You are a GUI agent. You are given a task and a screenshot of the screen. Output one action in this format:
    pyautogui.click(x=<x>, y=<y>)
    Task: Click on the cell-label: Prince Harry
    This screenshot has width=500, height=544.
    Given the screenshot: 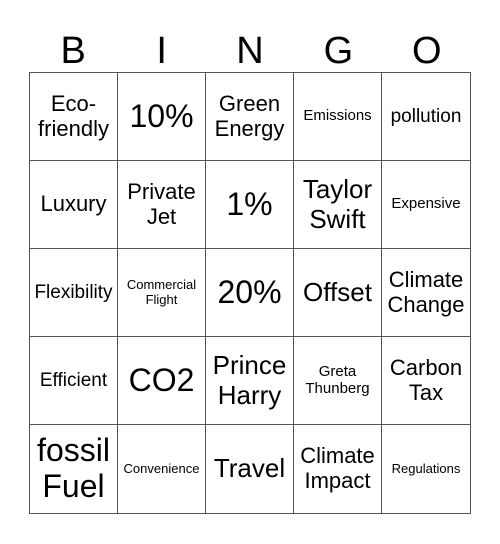 What is the action you would take?
    pyautogui.click(x=249, y=380)
    